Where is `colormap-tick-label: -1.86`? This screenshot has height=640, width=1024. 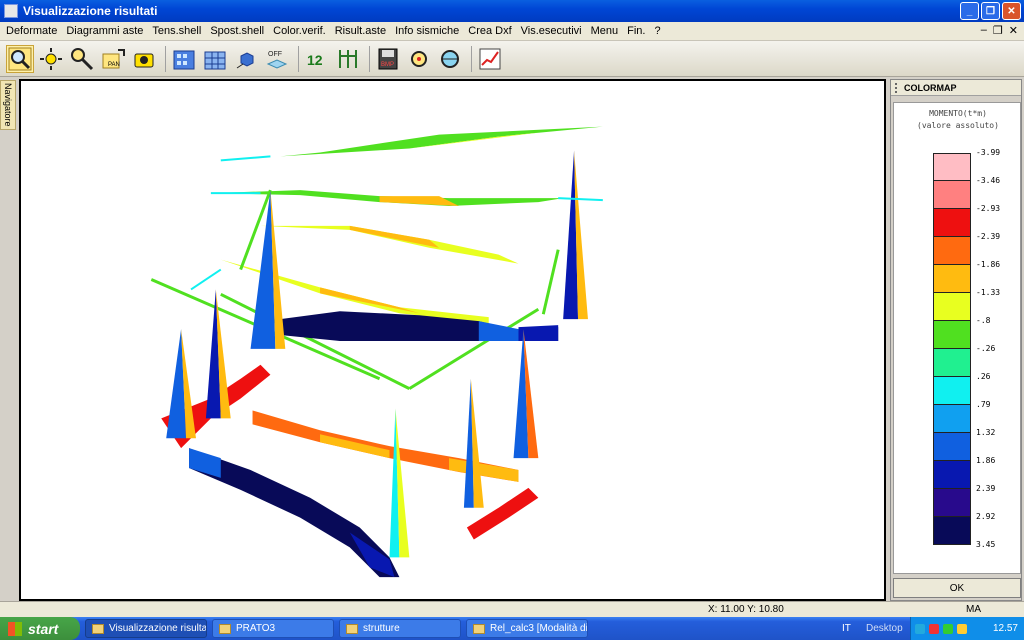 colormap-tick-label: -1.86 is located at coordinates (988, 264).